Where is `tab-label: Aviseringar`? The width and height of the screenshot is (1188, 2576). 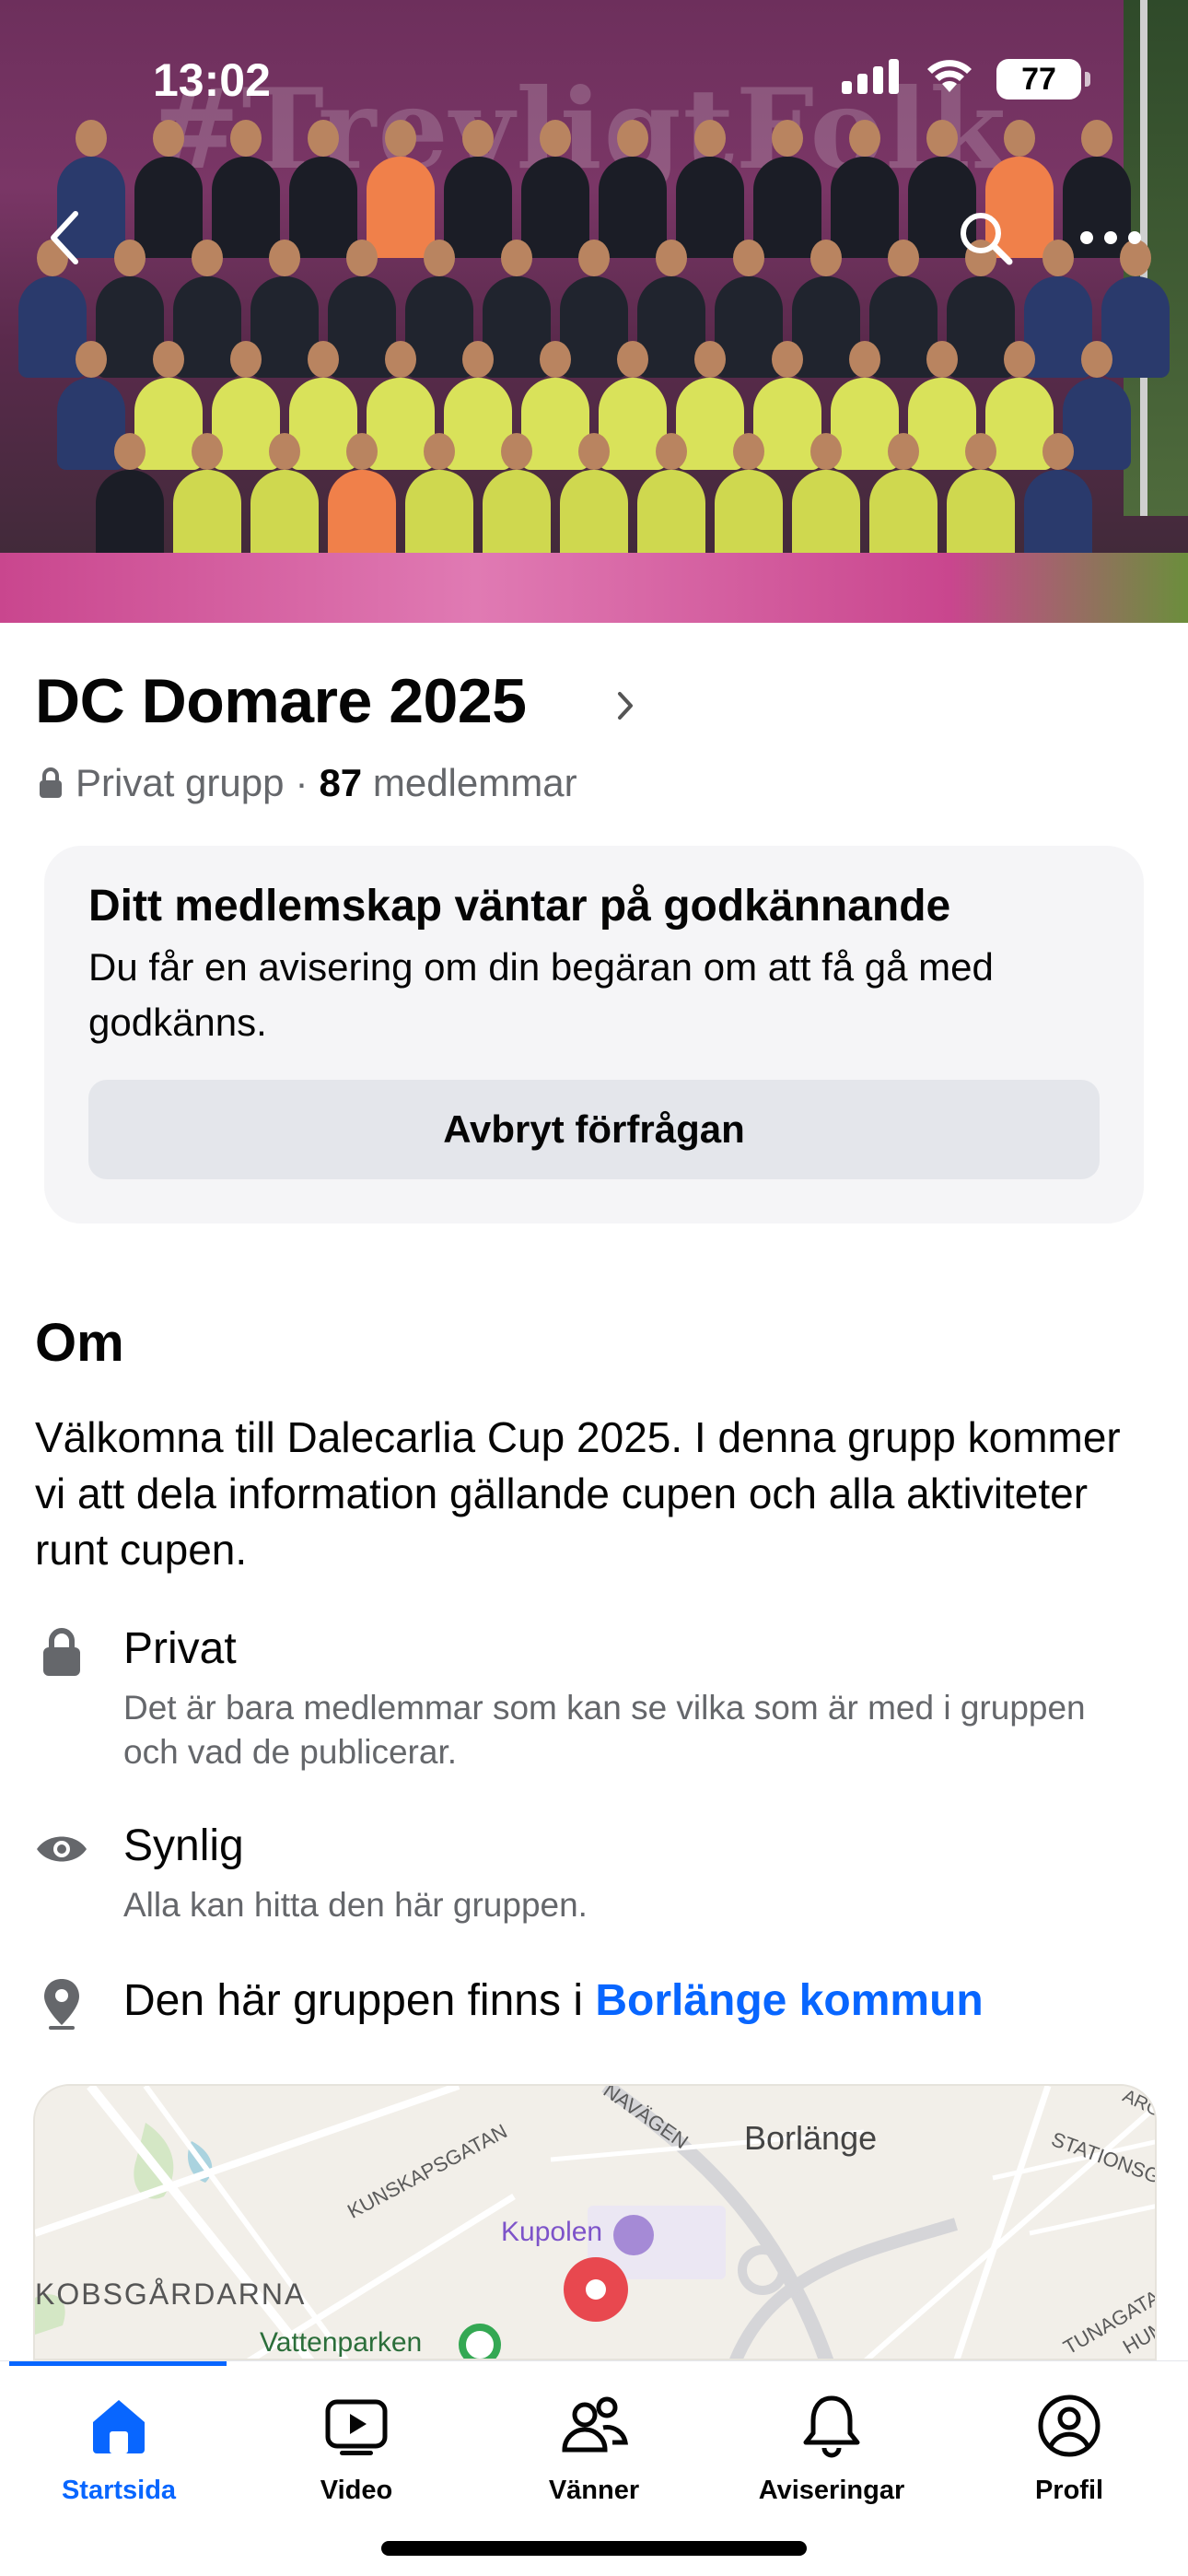
tab-label: Aviseringar is located at coordinates (831, 2491).